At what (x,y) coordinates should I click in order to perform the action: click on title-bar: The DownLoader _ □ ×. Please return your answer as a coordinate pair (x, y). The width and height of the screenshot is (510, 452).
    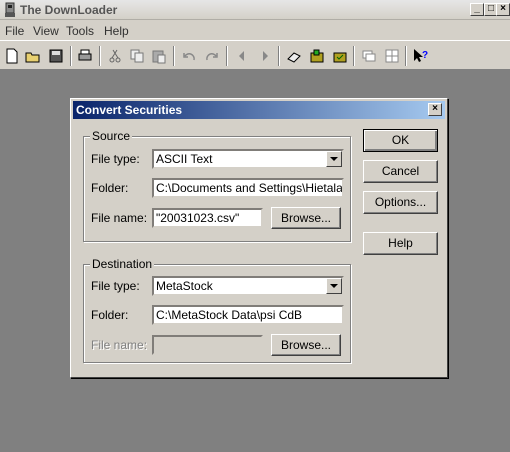
    Looking at the image, I should click on (255, 10).